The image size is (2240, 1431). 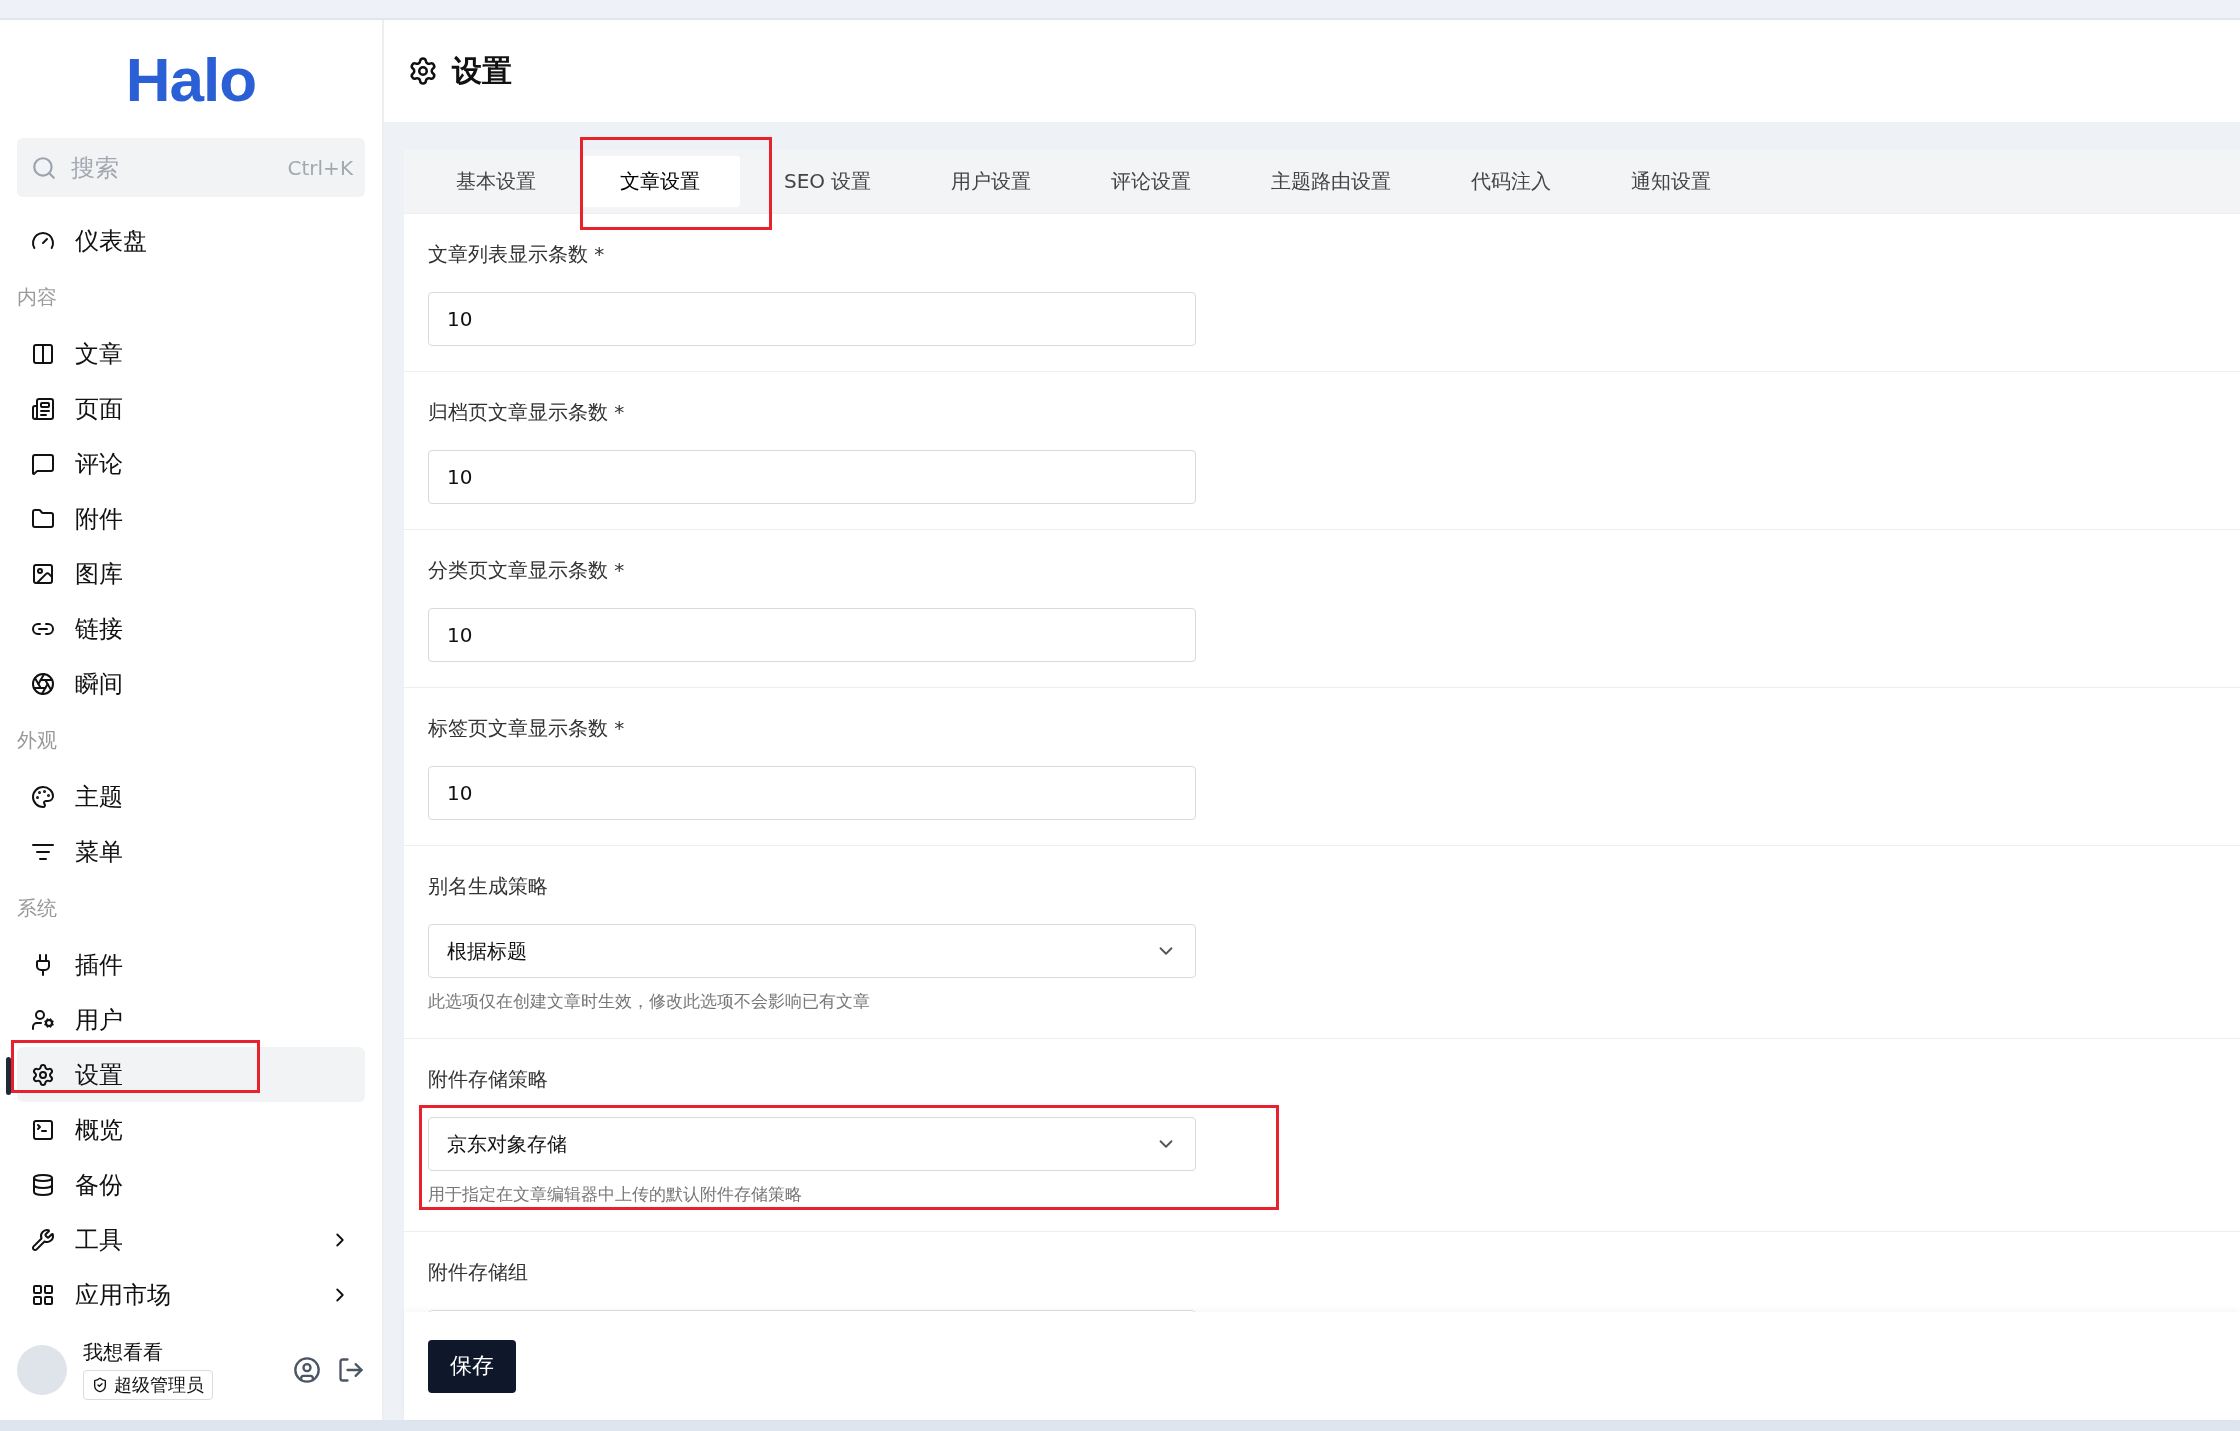 What do you see at coordinates (991, 181) in the screenshot?
I see `tab: 用户设置` at bounding box center [991, 181].